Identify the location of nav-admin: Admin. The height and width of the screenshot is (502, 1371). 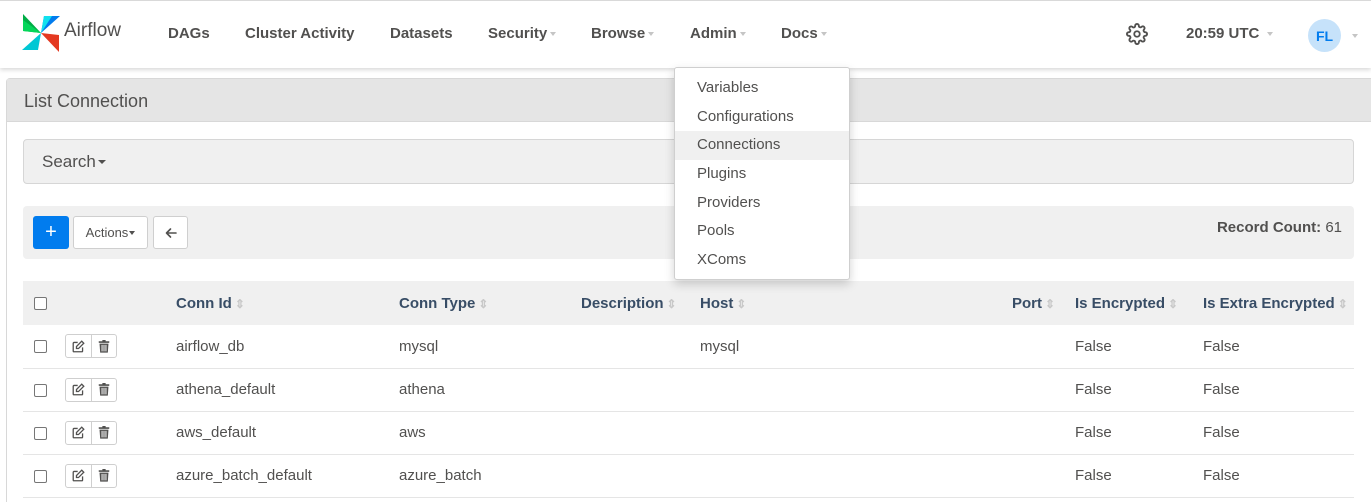
(718, 33).